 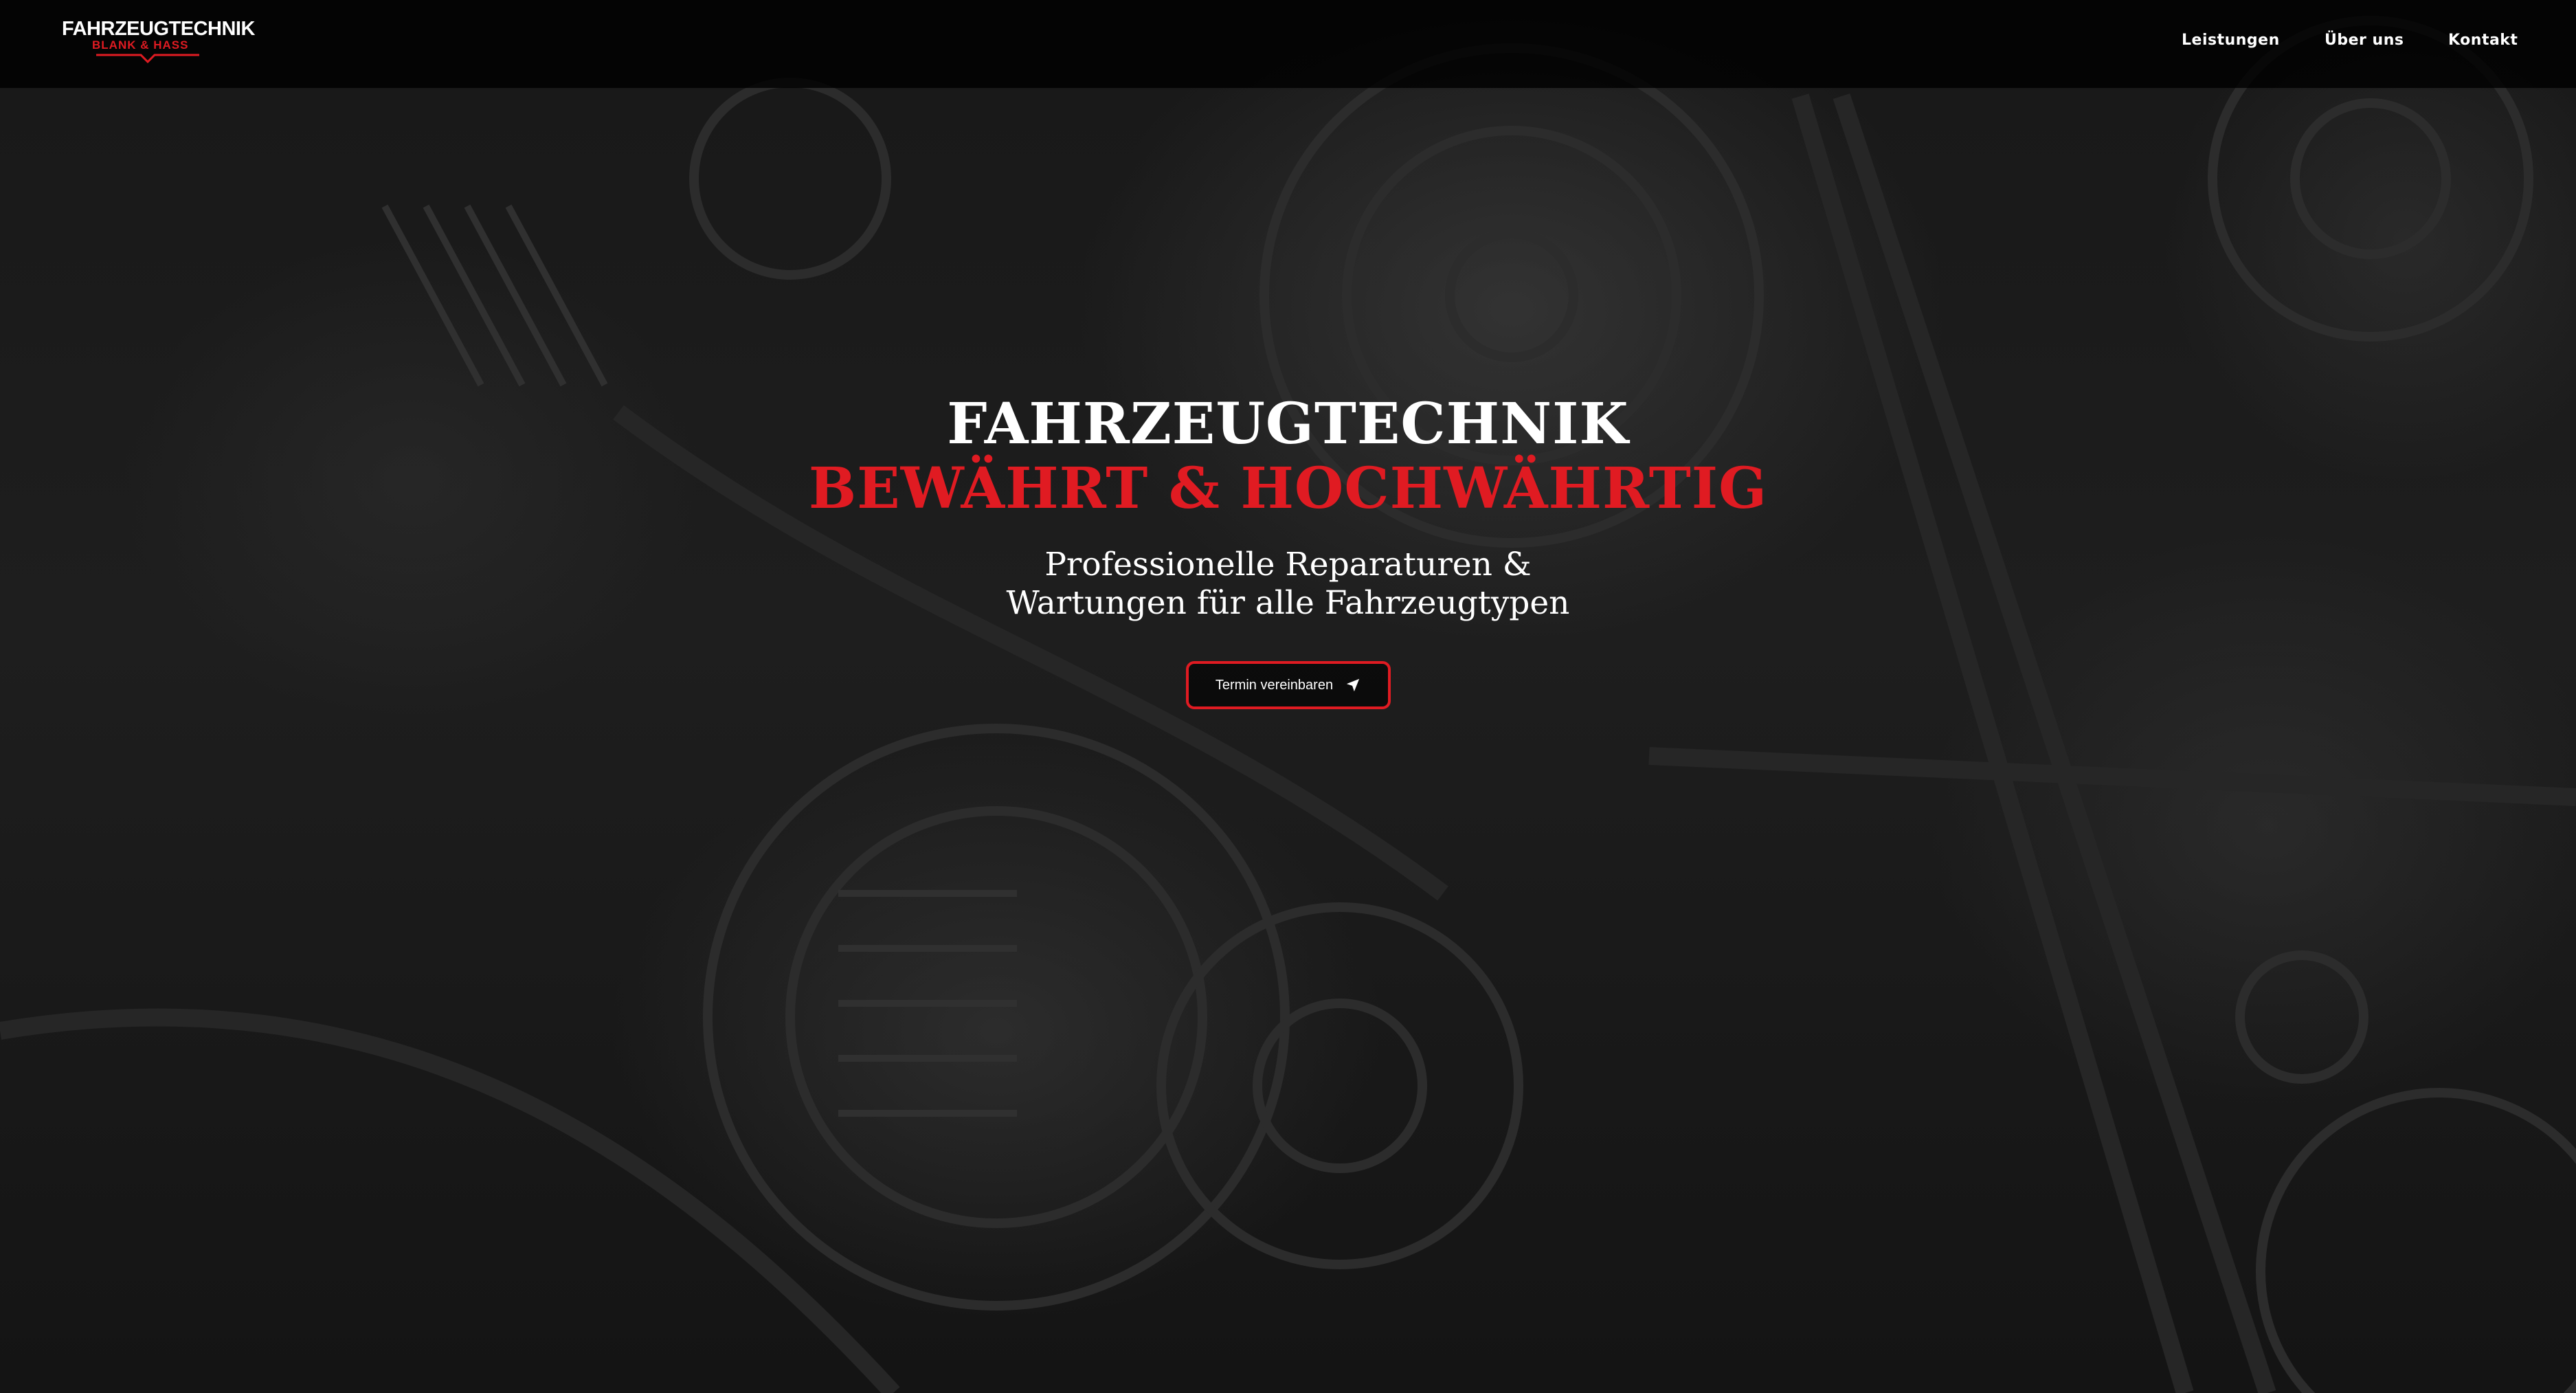 I want to click on hero-subtitle-line2: Wartungen für alle Fahrzeugtypen, so click(x=1288, y=603).